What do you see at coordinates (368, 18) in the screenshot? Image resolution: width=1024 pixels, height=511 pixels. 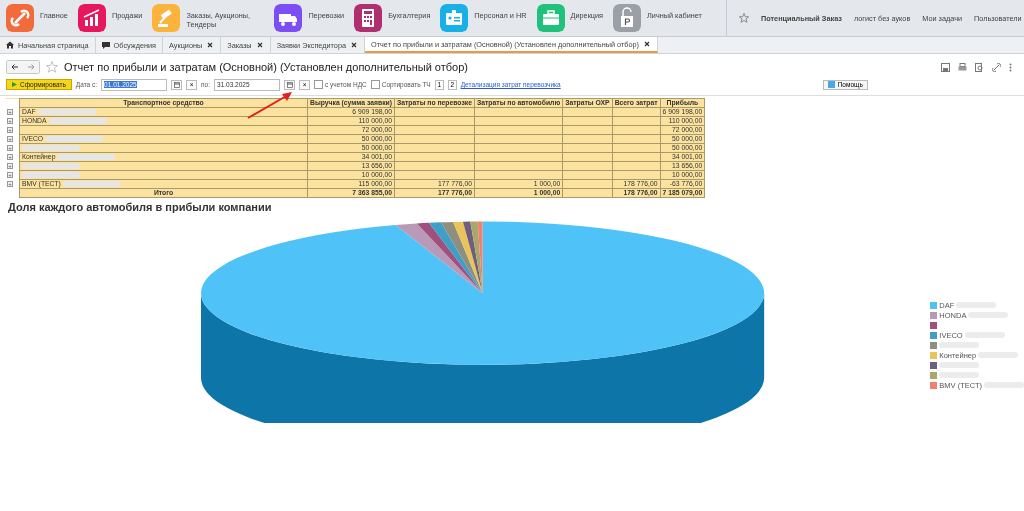 I see `calculator-icon` at bounding box center [368, 18].